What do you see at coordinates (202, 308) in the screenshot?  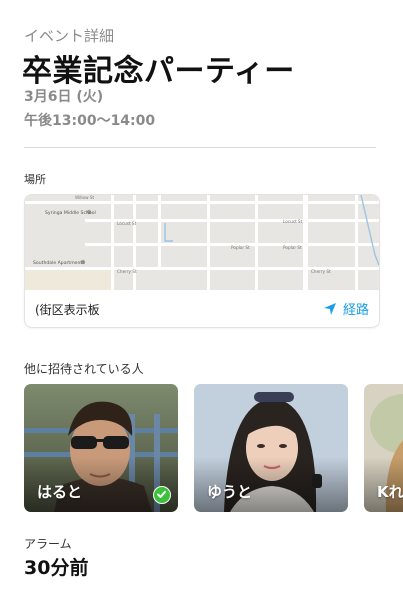 I see `map-footer: (街区表示板 経路` at bounding box center [202, 308].